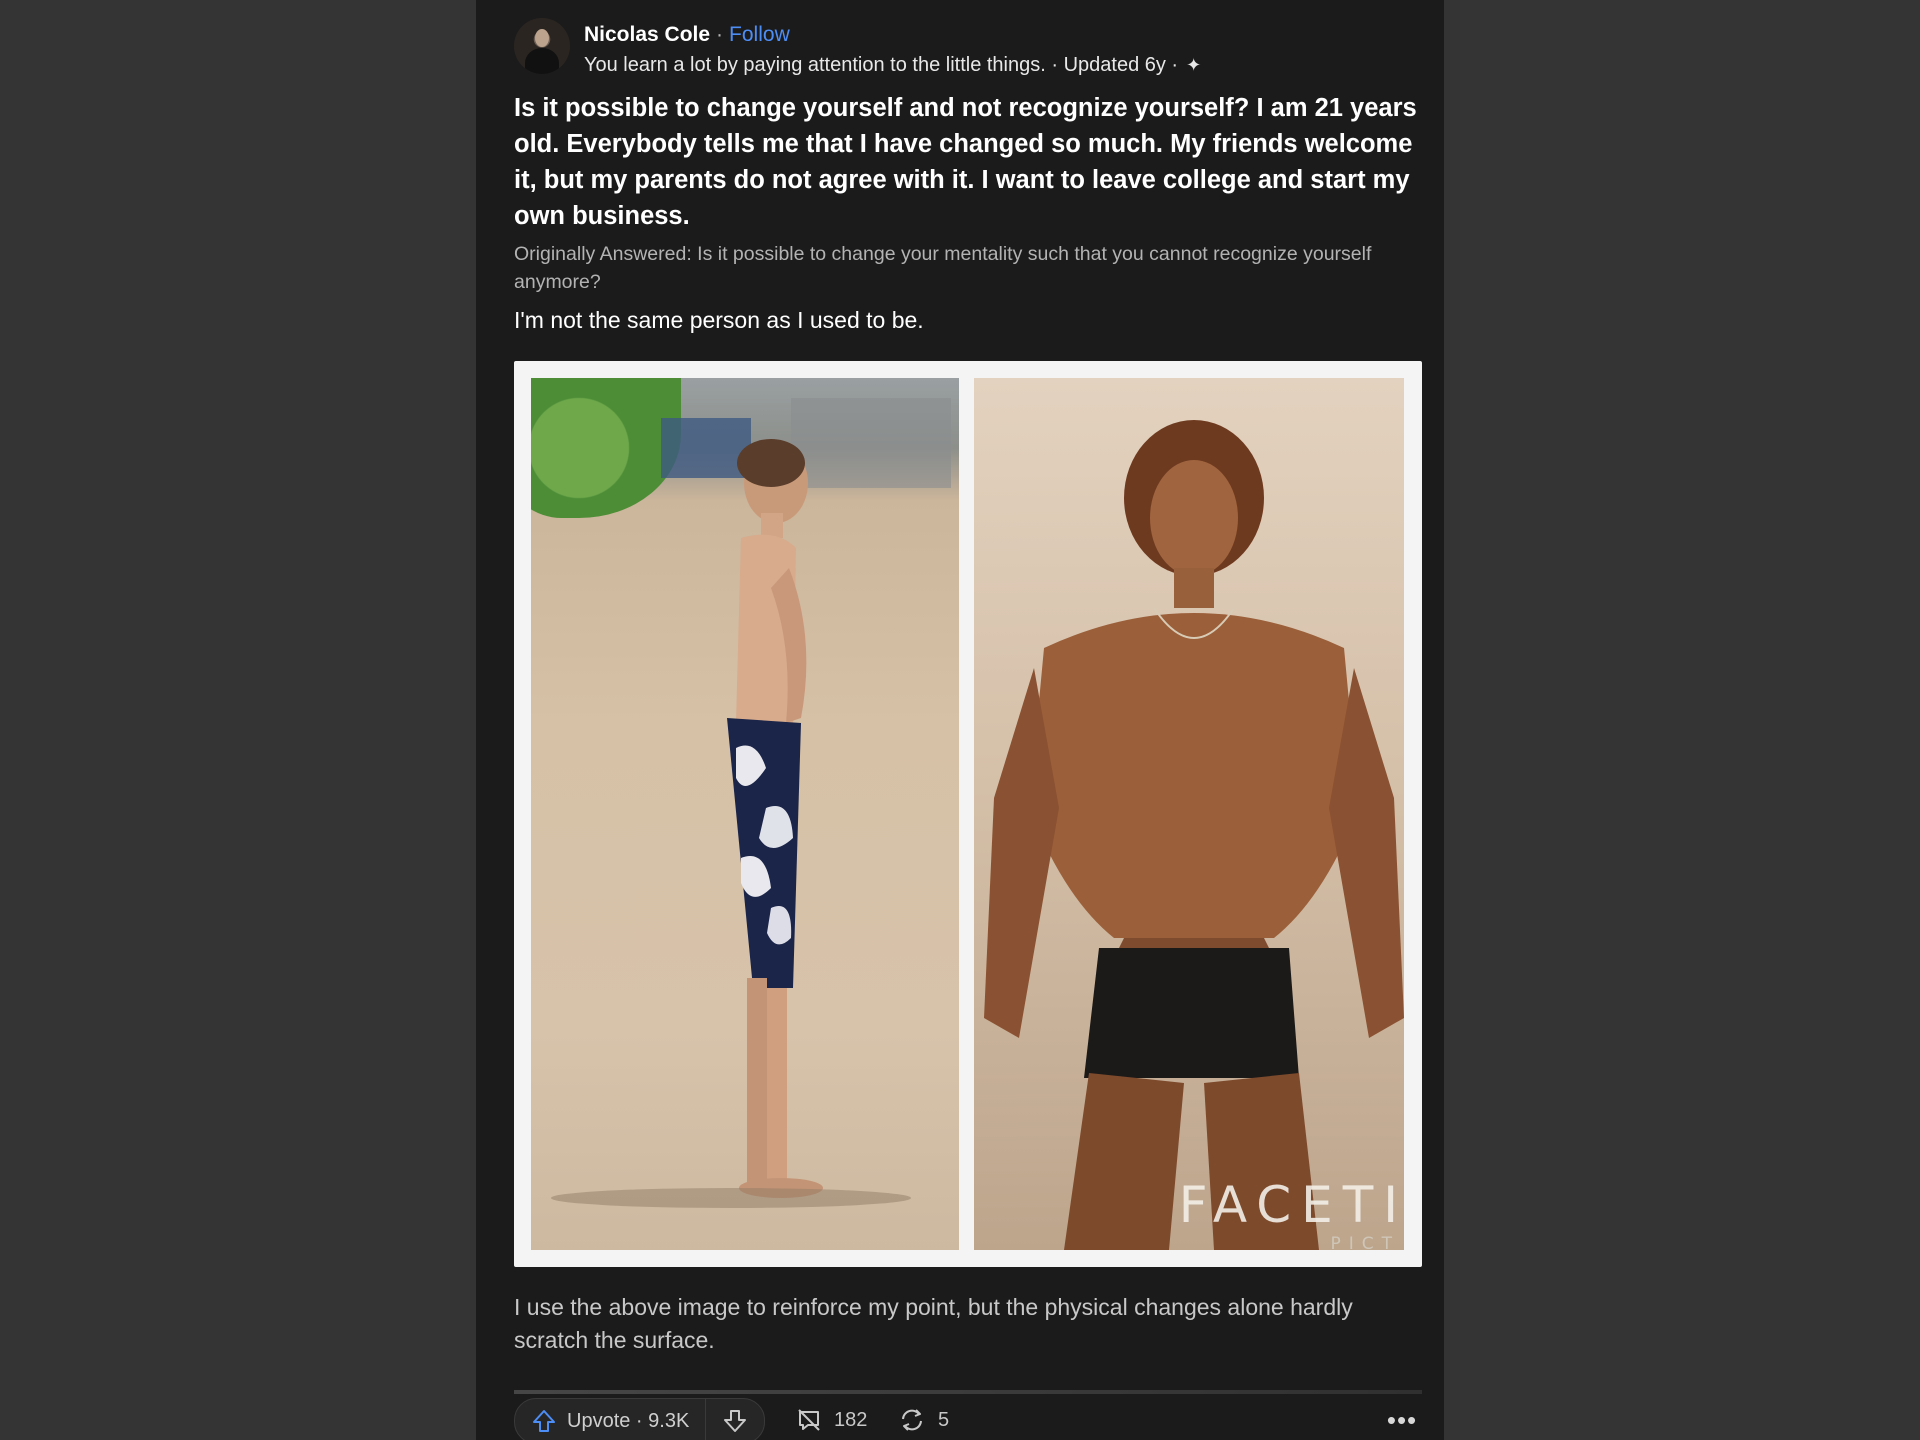 This screenshot has width=1920, height=1440. Describe the element at coordinates (1291, 1205) in the screenshot. I see `image-watermark: FACETI` at that location.